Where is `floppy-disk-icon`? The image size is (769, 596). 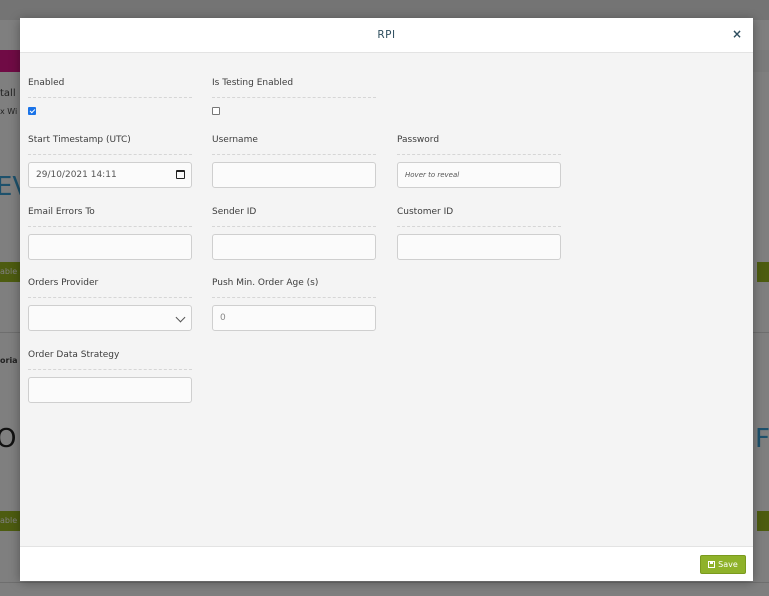 floppy-disk-icon is located at coordinates (712, 564).